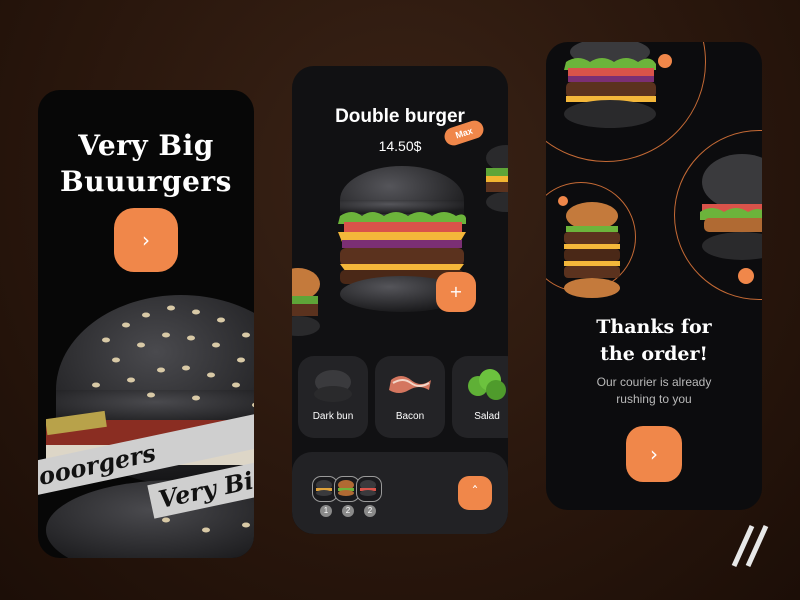 The width and height of the screenshot is (800, 600). Describe the element at coordinates (307, 304) in the screenshot. I see `prev-burger-thumbnail` at that location.